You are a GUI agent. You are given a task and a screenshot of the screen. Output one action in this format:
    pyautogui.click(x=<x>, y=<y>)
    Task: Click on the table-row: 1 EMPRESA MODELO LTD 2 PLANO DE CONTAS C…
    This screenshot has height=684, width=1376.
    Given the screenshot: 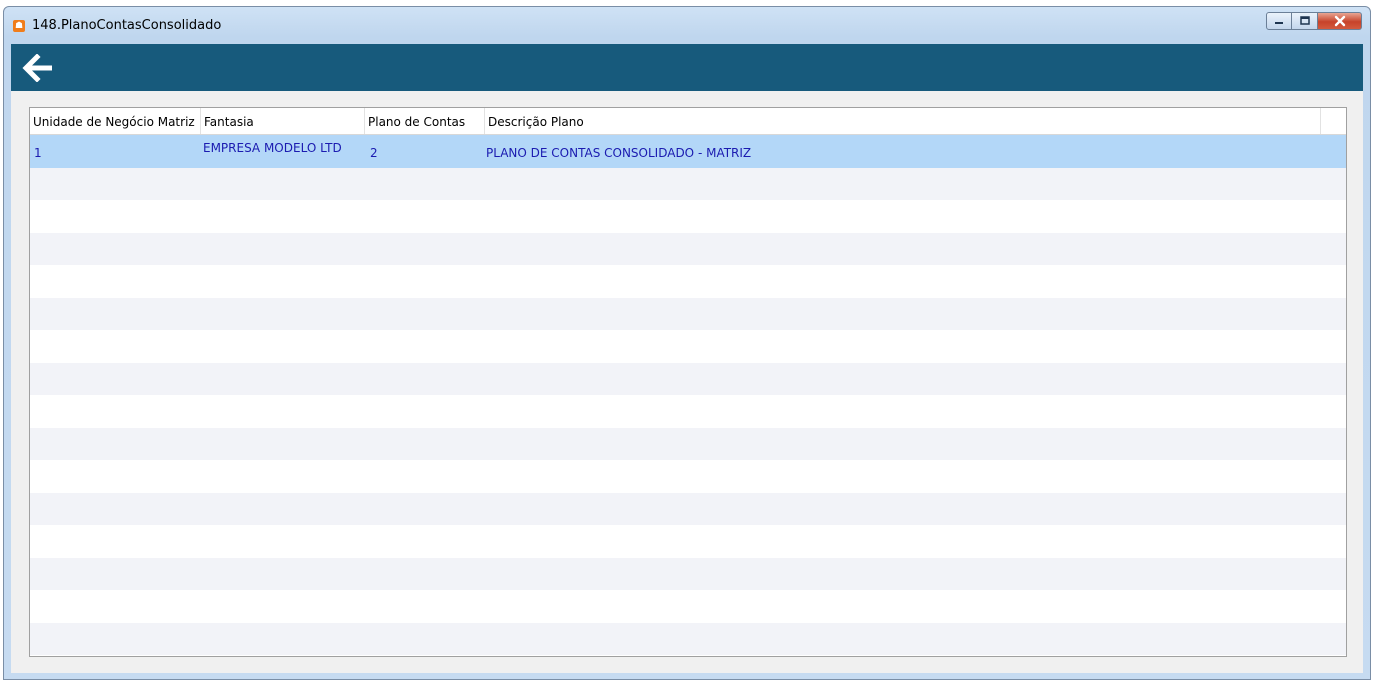 What is the action you would take?
    pyautogui.click(x=688, y=151)
    